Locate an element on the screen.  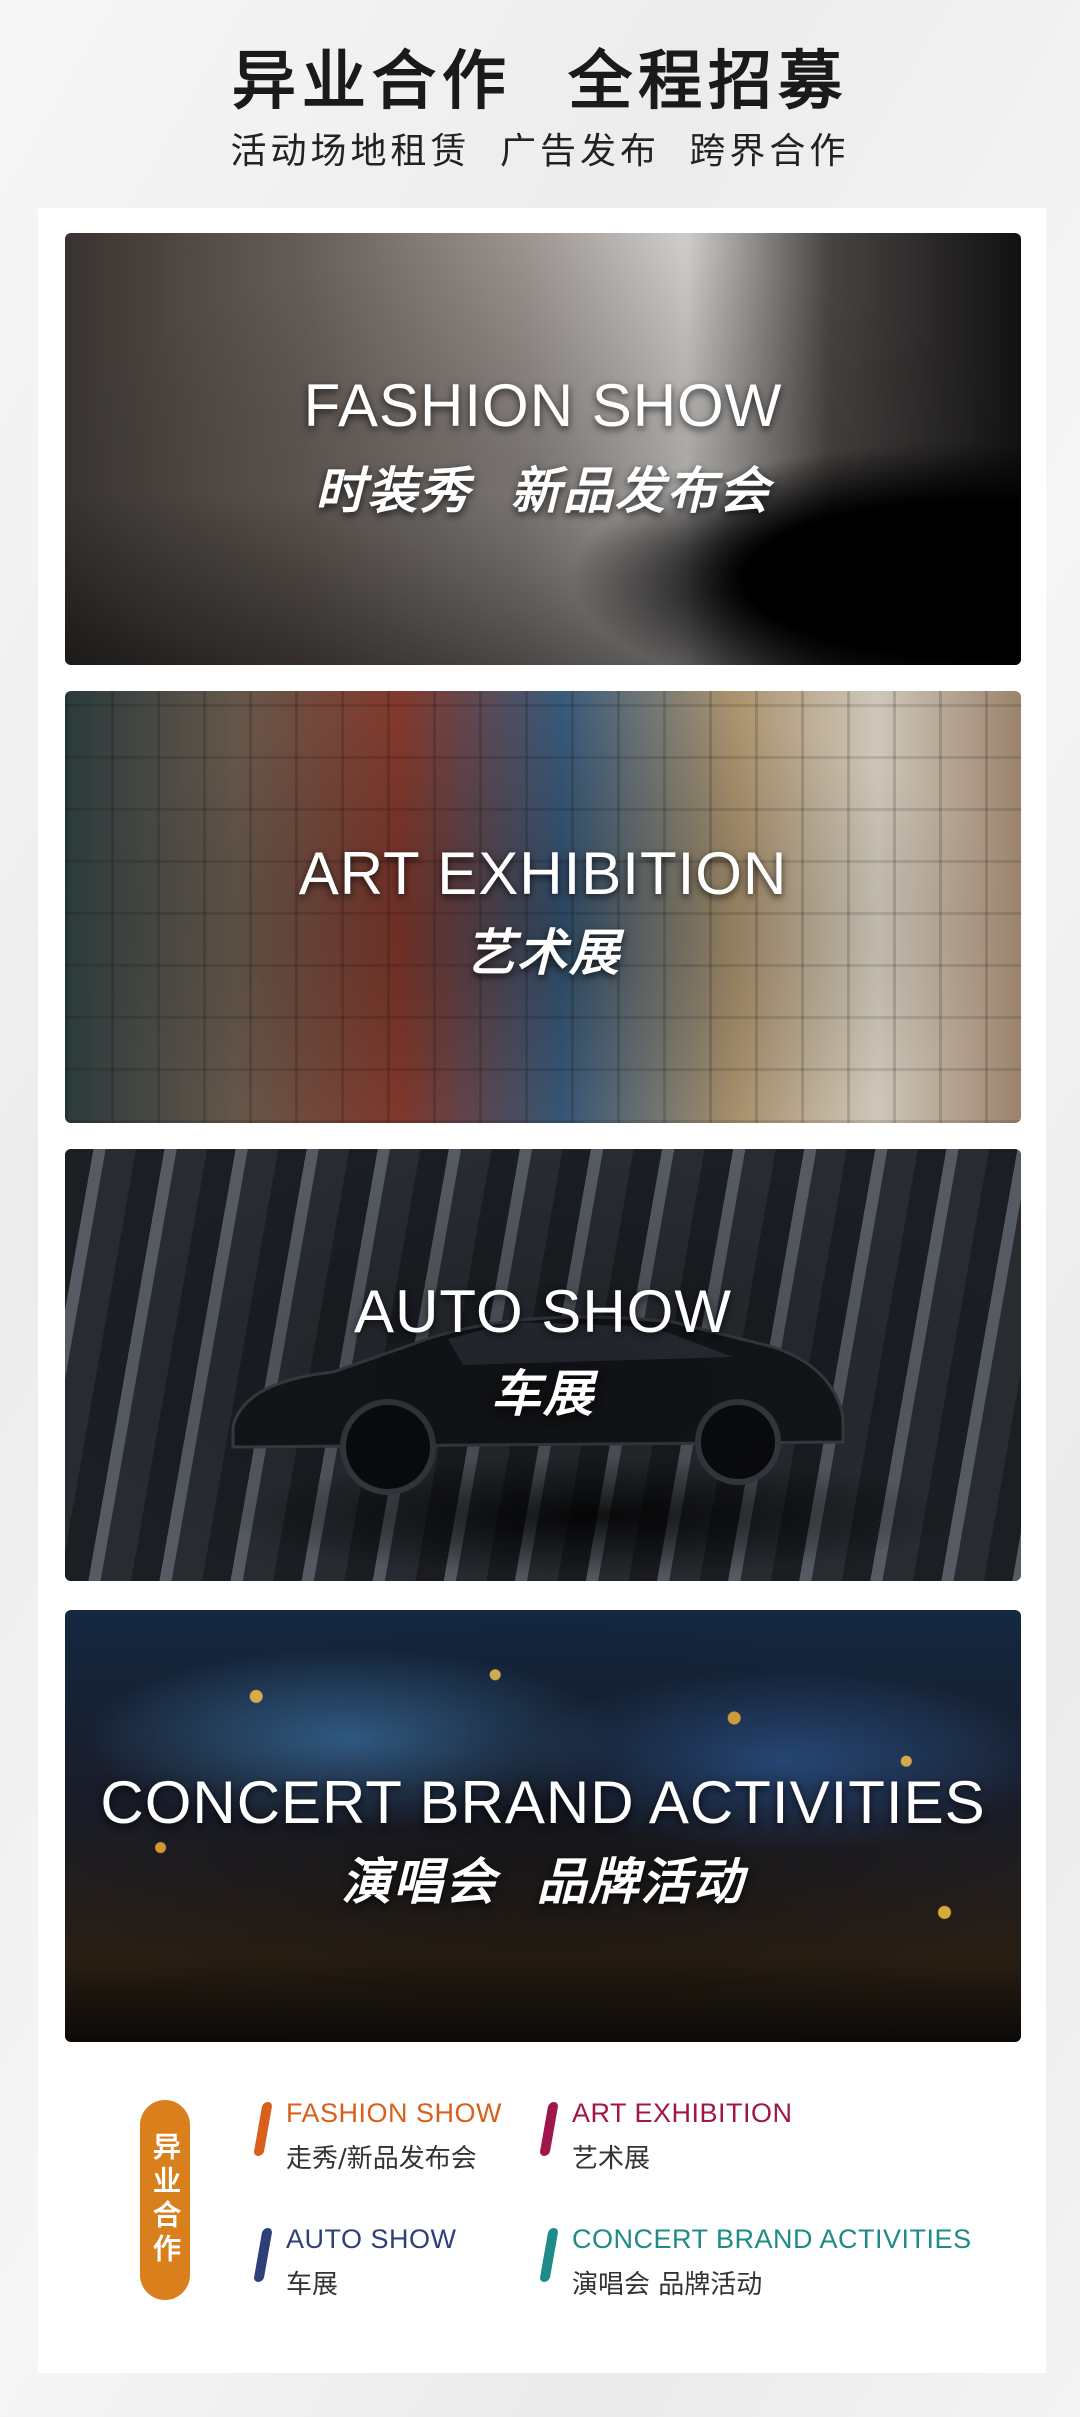
page-title: 异业合作 全程招募 is located at coordinates (540, 82).